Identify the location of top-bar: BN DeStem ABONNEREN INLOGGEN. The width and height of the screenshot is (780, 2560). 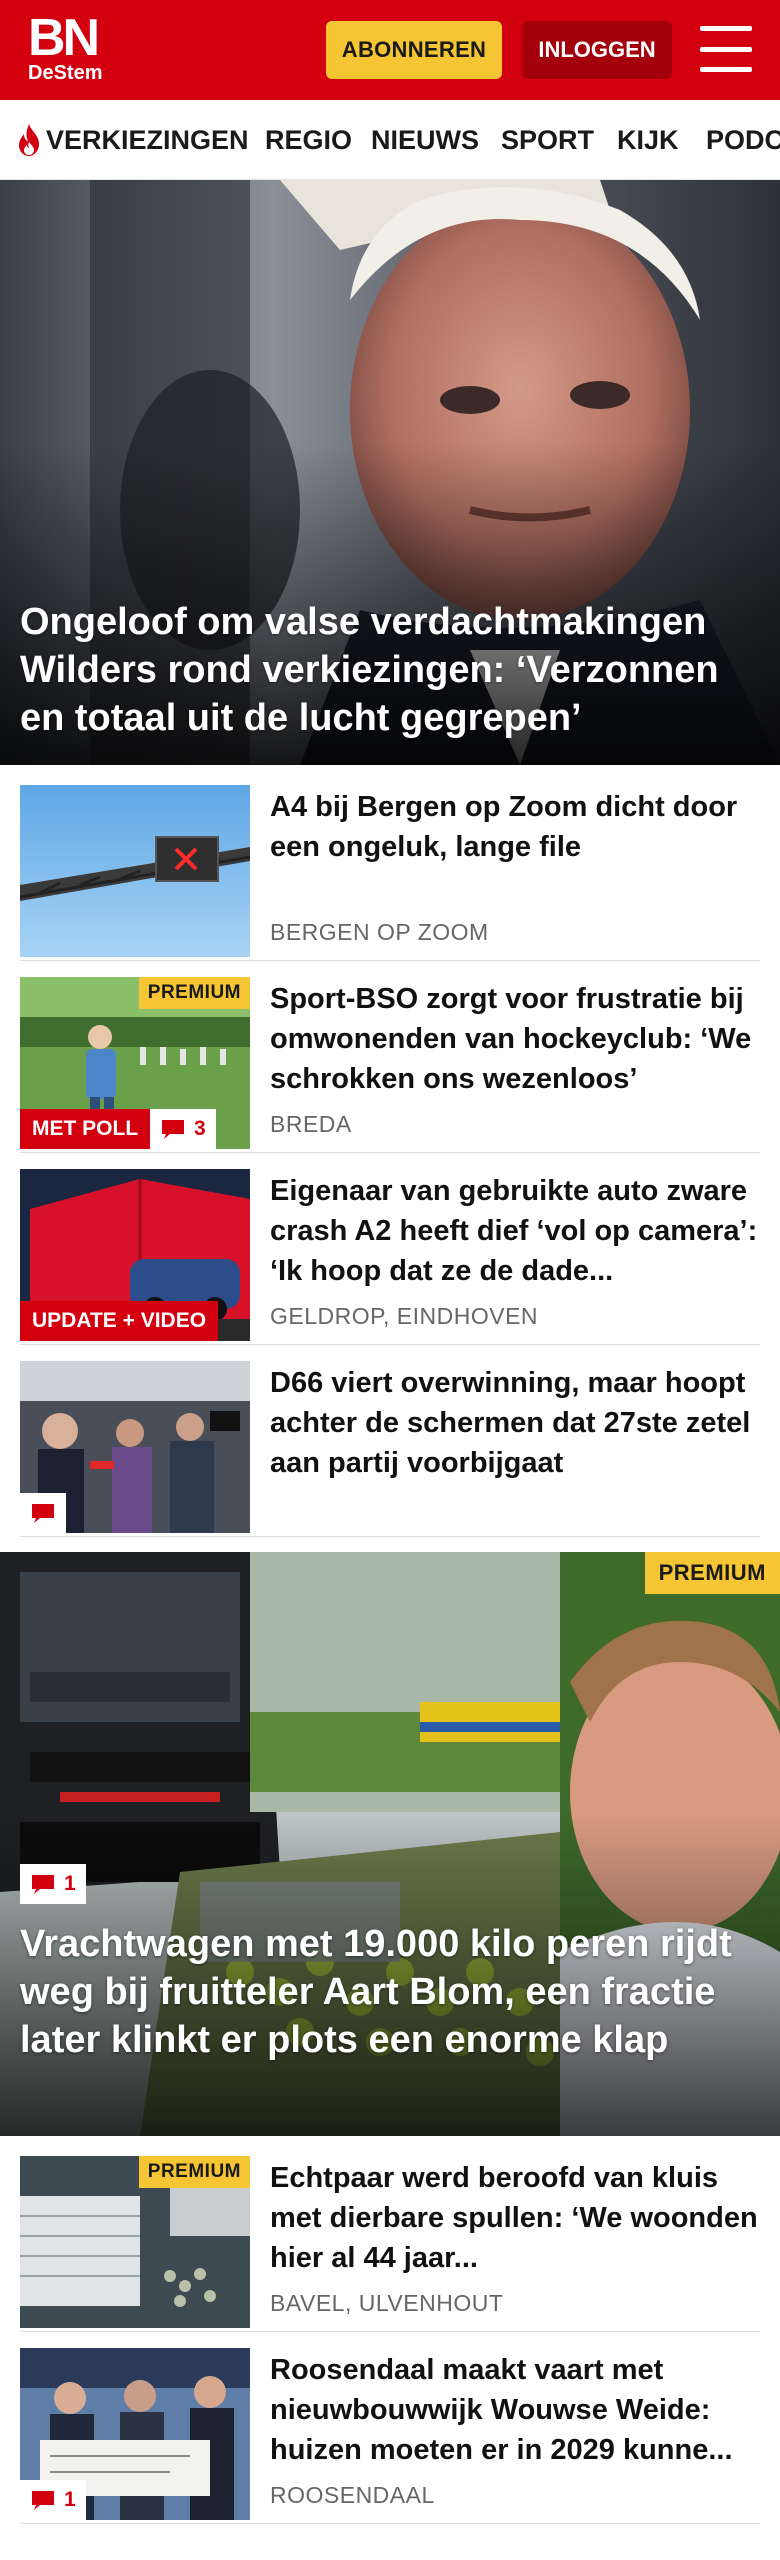
(390, 50).